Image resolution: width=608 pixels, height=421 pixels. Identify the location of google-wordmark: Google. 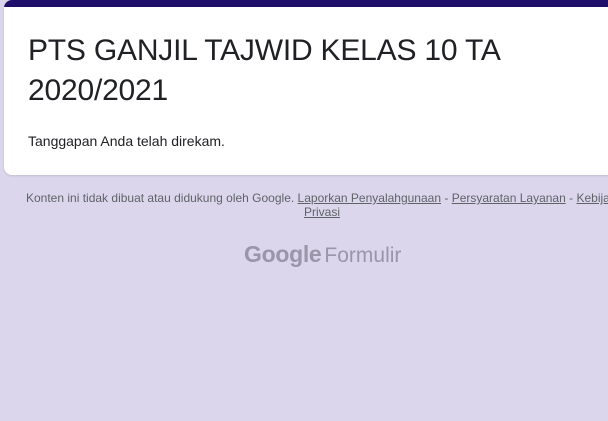
(283, 254).